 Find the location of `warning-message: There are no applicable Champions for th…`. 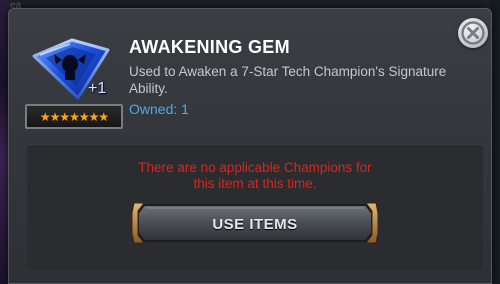

warning-message: There are no applicable Champions for th… is located at coordinates (255, 176).